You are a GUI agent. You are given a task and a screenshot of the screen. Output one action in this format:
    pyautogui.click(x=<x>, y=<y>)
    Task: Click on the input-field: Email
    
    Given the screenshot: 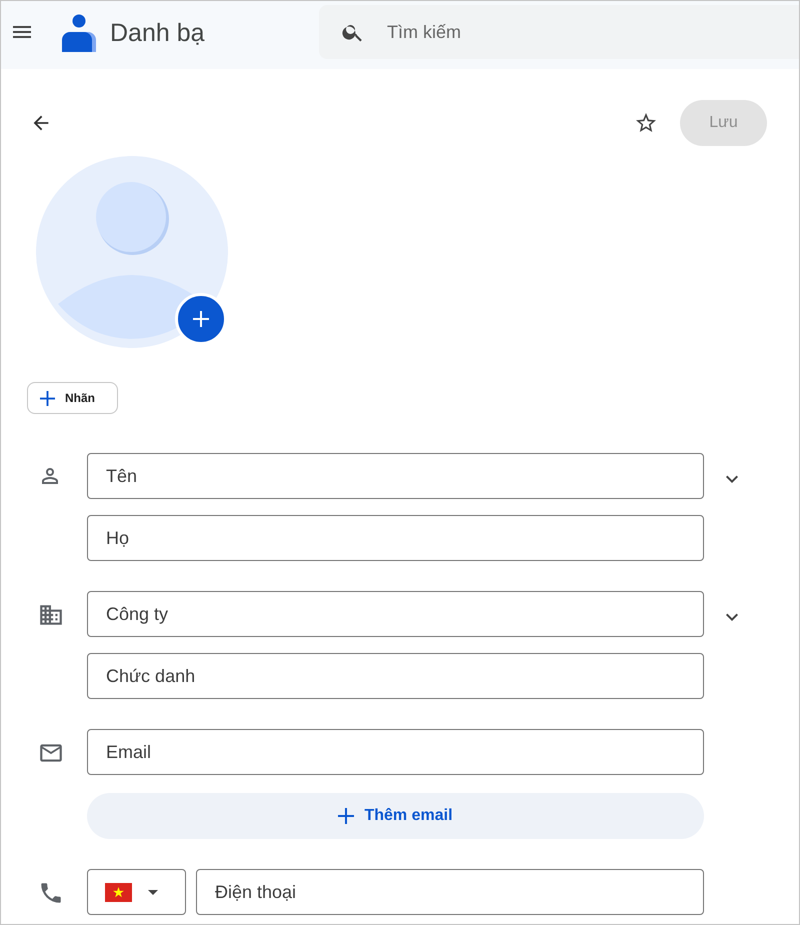 What is the action you would take?
    pyautogui.click(x=395, y=752)
    